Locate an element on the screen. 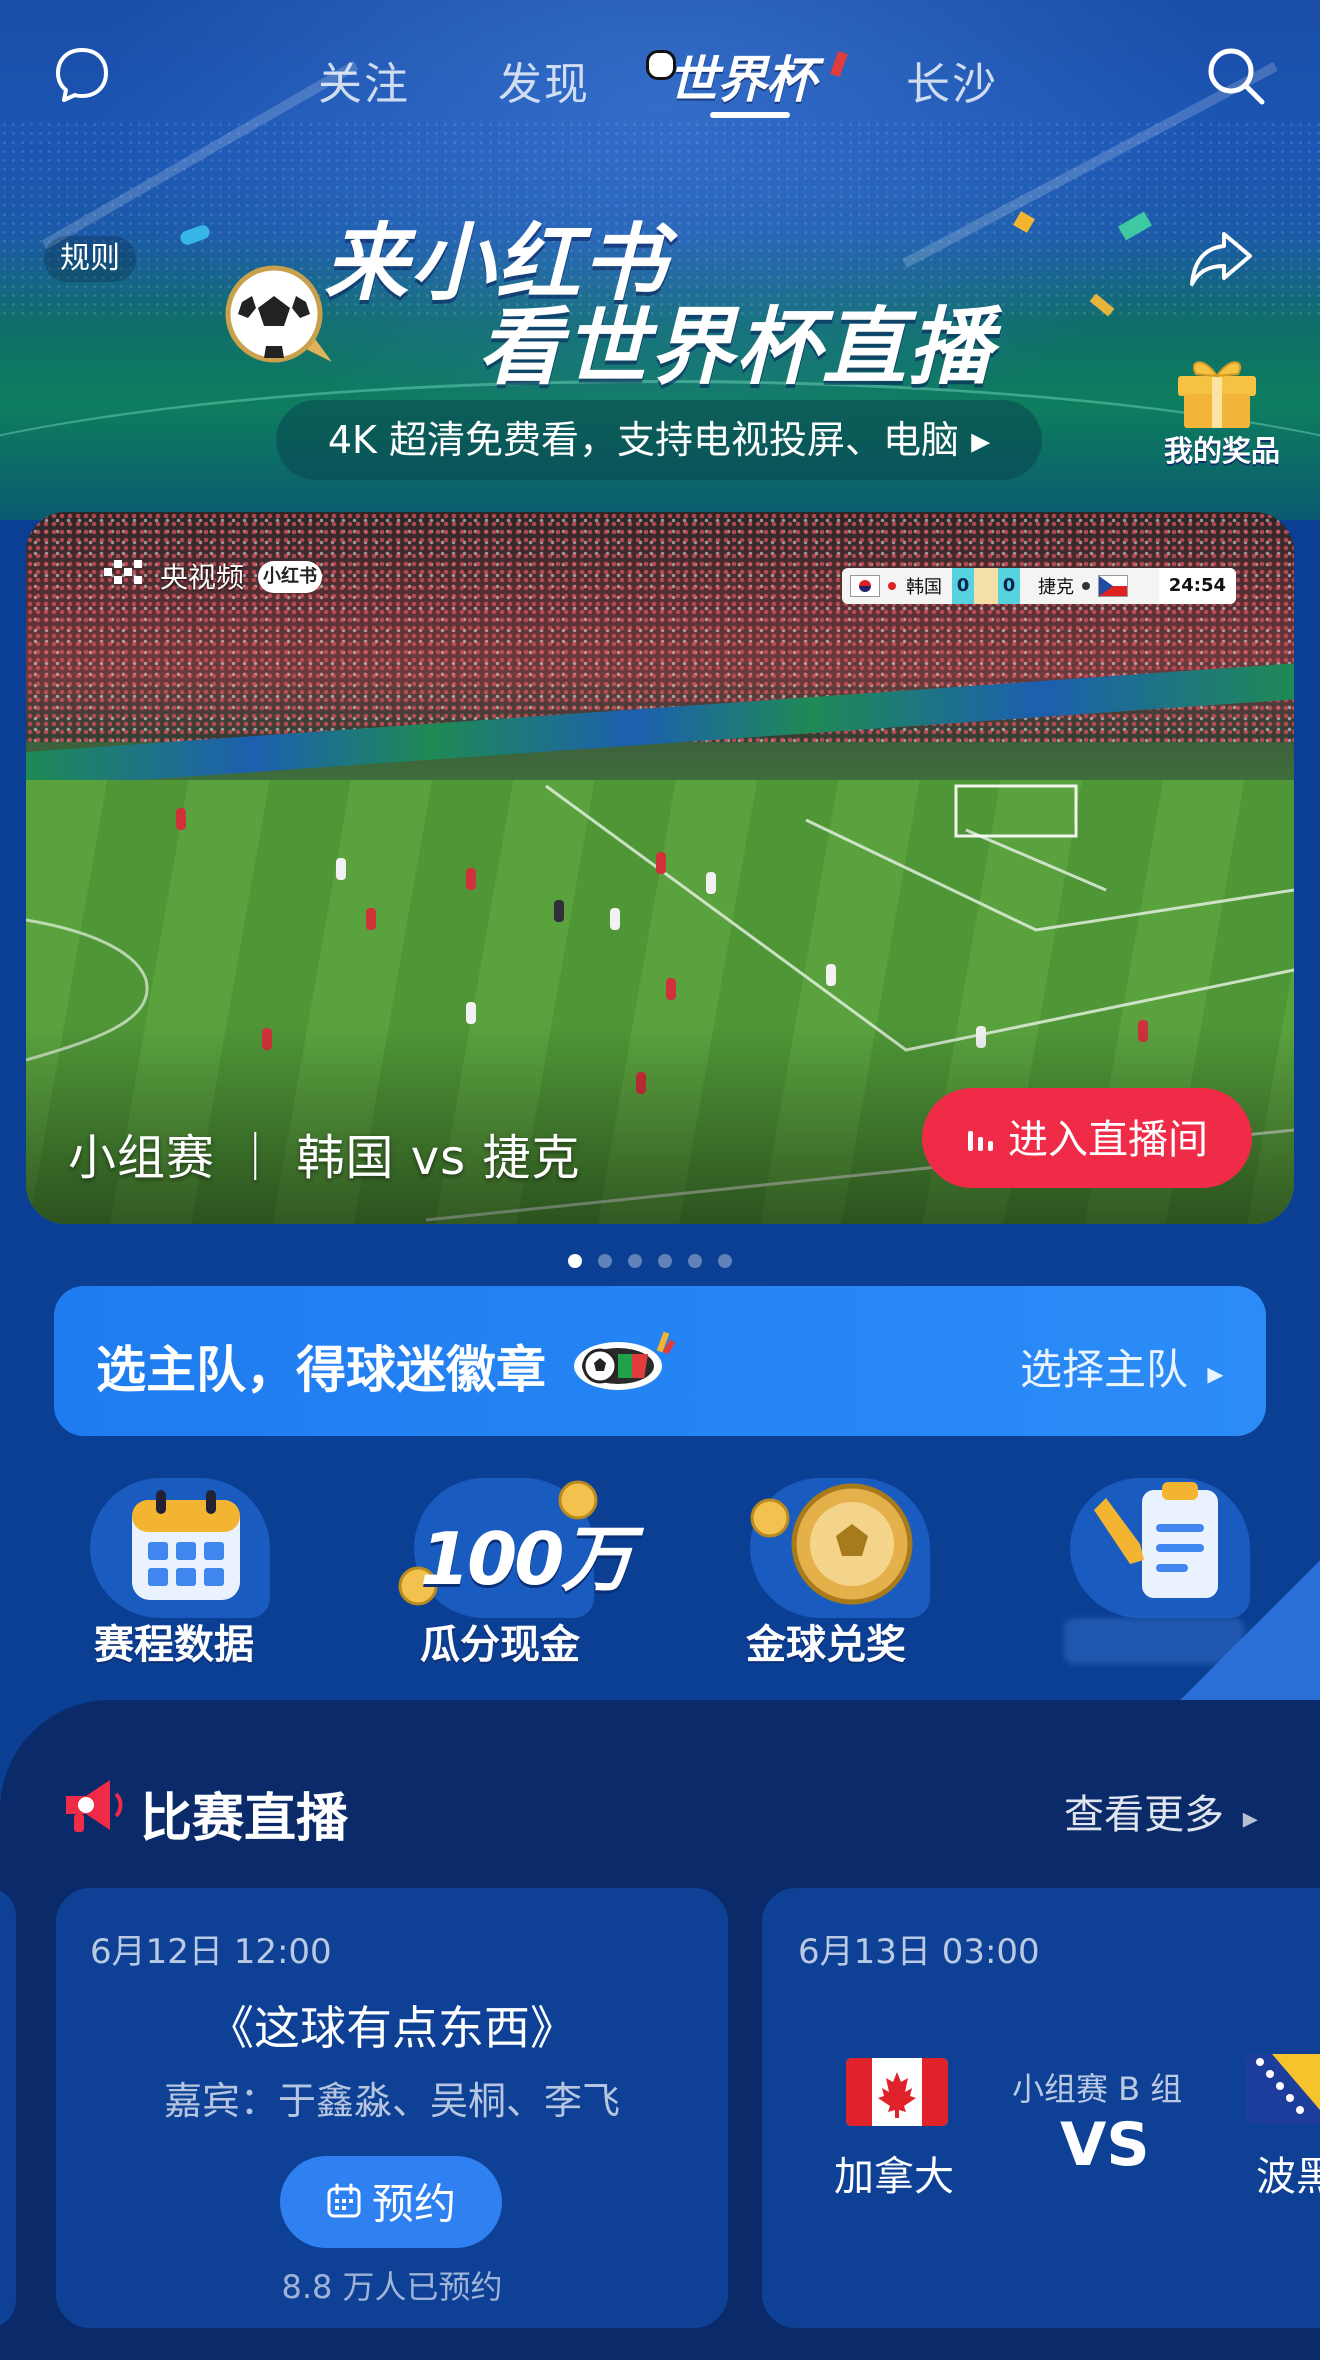  tab-discover: 发现 is located at coordinates (544, 80).